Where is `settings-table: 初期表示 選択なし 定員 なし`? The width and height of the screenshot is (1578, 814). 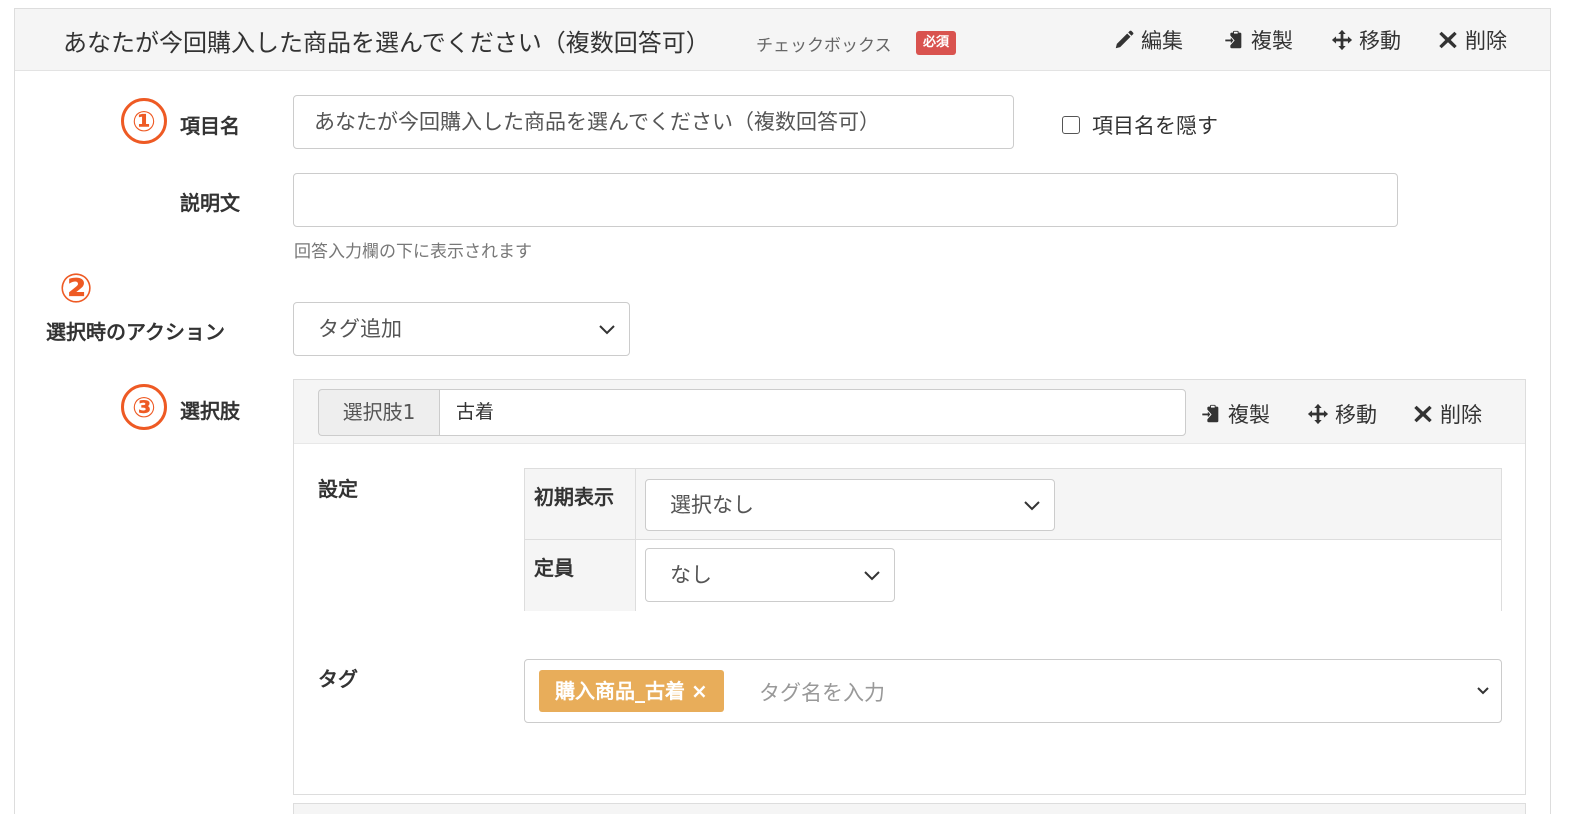
settings-table: 初期表示 選択なし 定員 なし is located at coordinates (1013, 539).